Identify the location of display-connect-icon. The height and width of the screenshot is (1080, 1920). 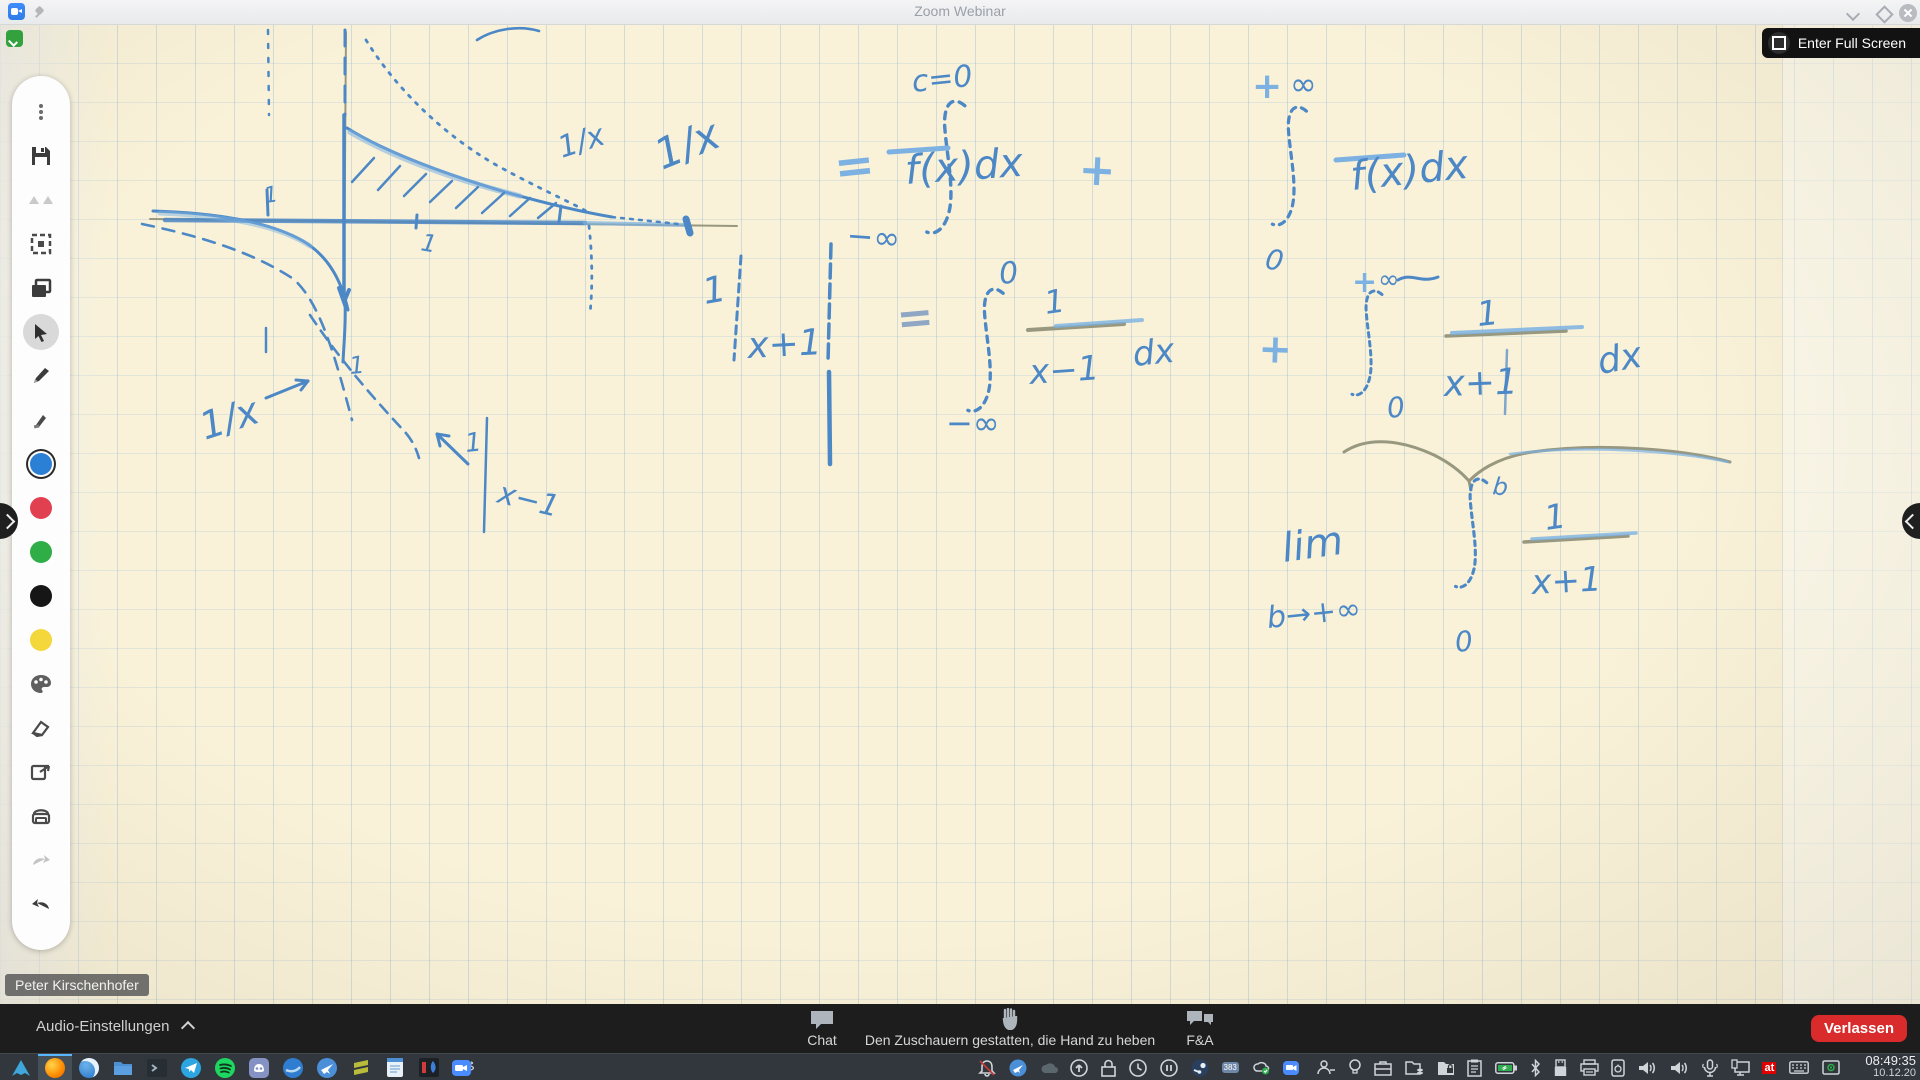
(1740, 1067).